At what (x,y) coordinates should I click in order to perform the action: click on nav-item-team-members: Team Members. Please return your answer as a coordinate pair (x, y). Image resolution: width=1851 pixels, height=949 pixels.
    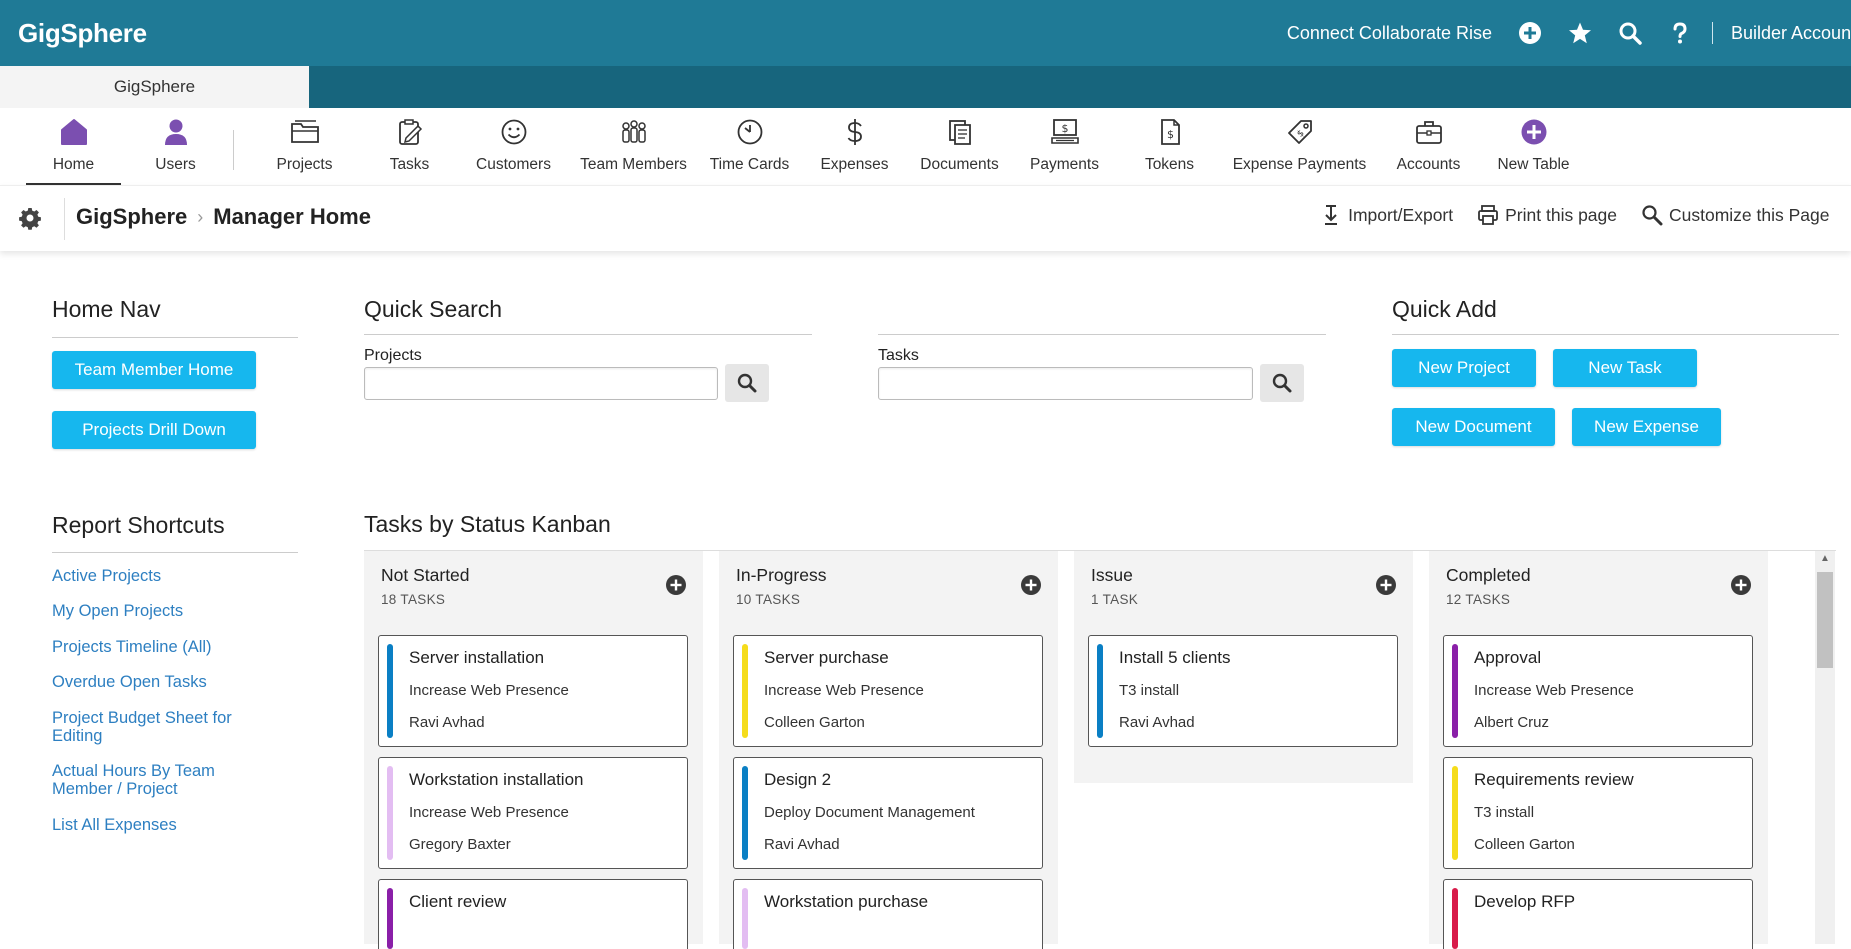
    Looking at the image, I should click on (633, 149).